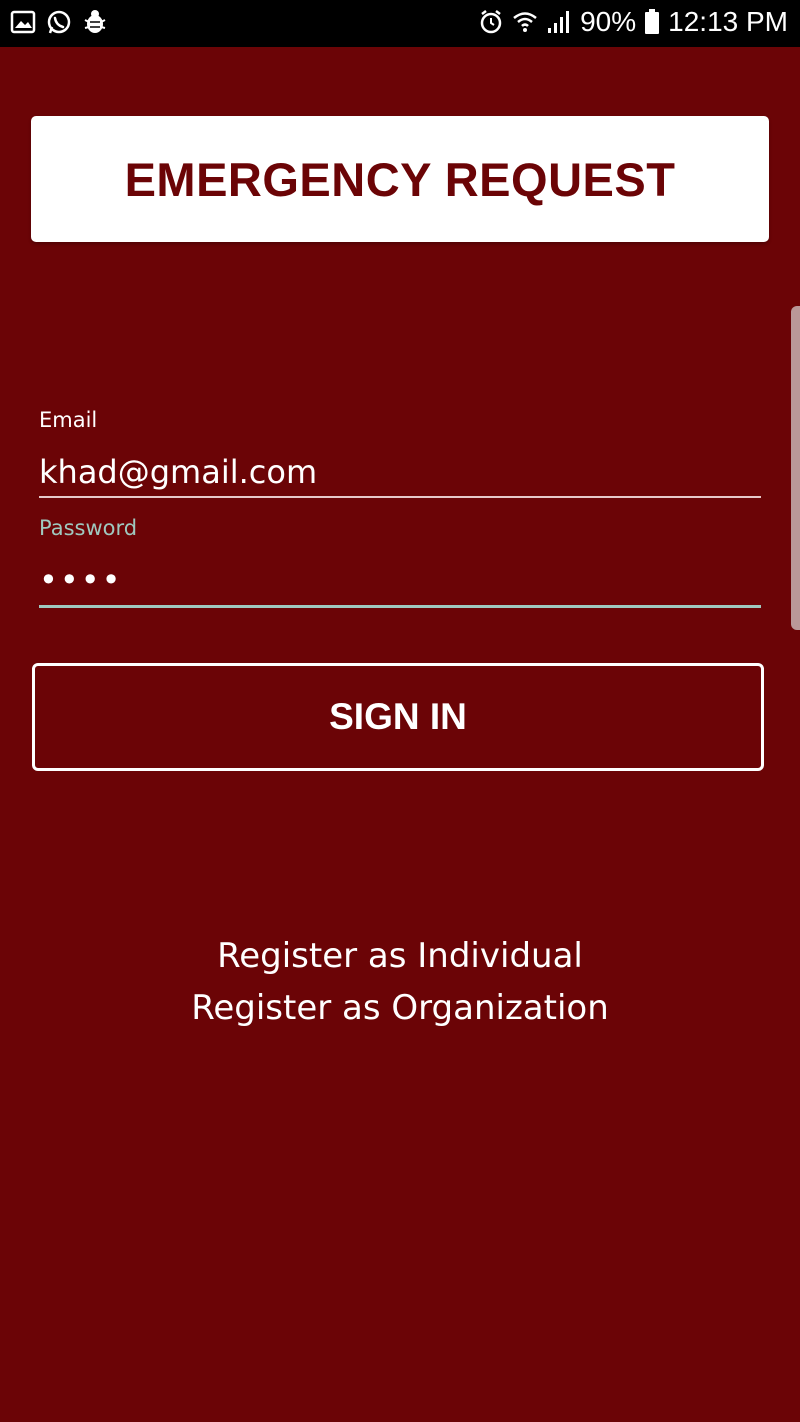 The image size is (800, 1422). What do you see at coordinates (559, 22) in the screenshot?
I see `signal-icon` at bounding box center [559, 22].